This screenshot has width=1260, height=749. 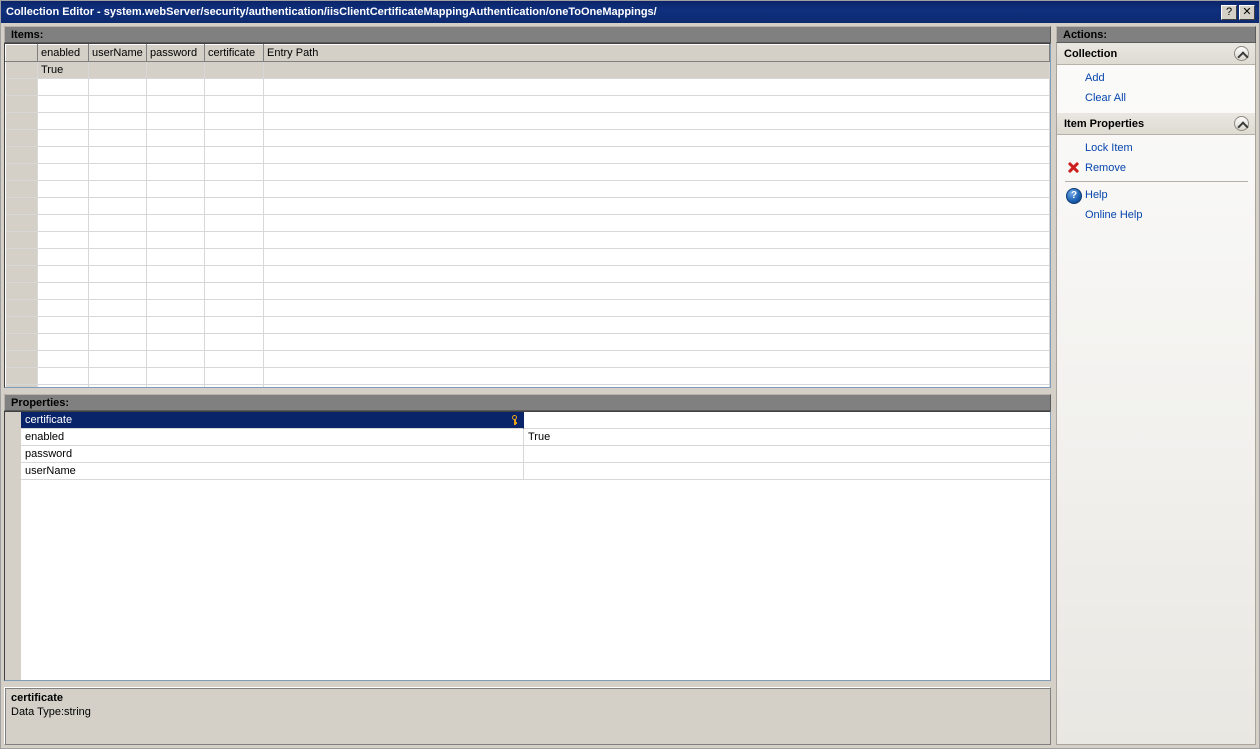 What do you see at coordinates (656, 53) in the screenshot?
I see `items-col-header-entrypath: Entry Path` at bounding box center [656, 53].